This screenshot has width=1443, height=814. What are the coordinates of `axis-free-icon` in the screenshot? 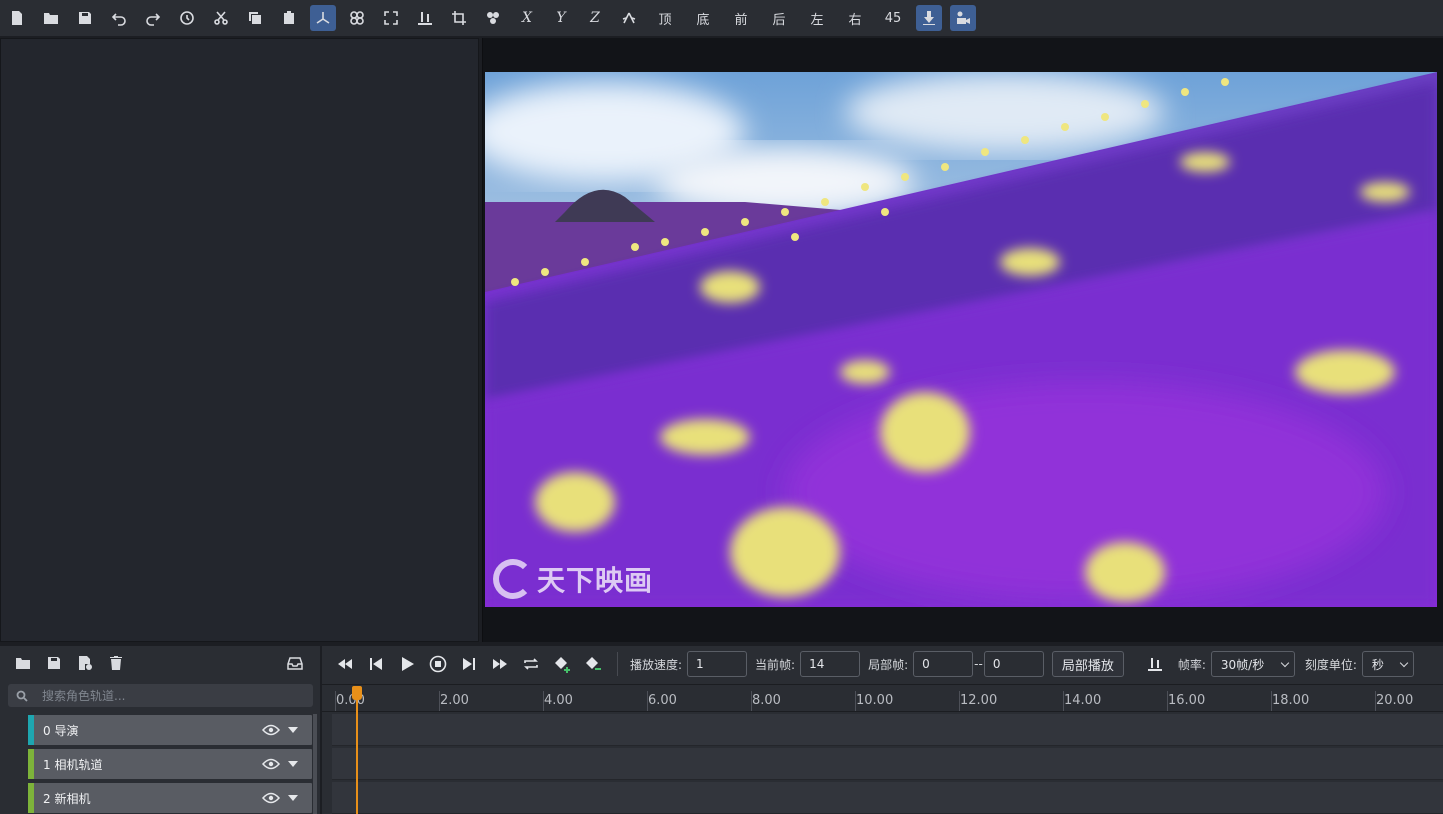 It's located at (629, 18).